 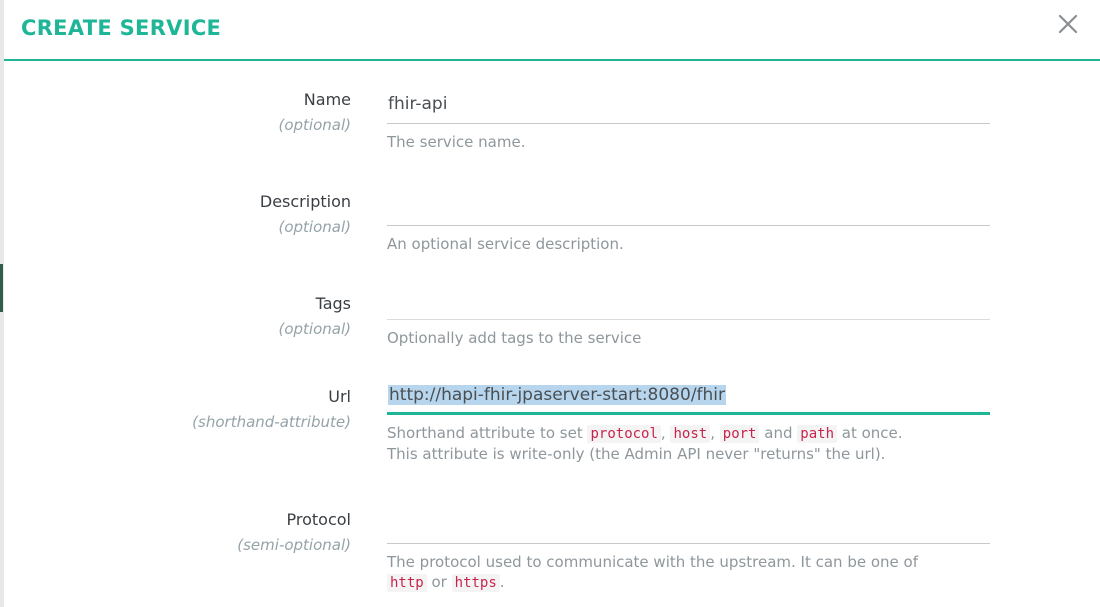 What do you see at coordinates (688, 107) in the screenshot?
I see `name-input` at bounding box center [688, 107].